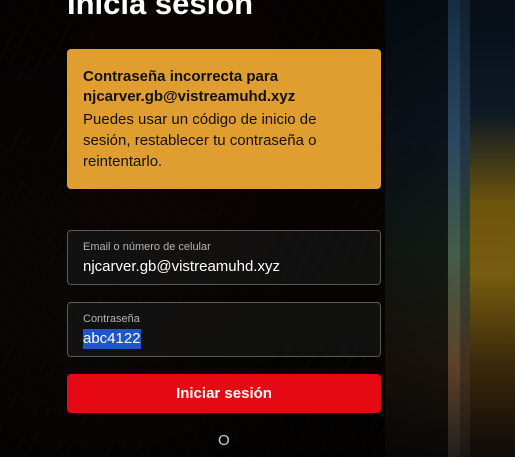  What do you see at coordinates (160, 10) in the screenshot?
I see `page-title: Inicia sesión` at bounding box center [160, 10].